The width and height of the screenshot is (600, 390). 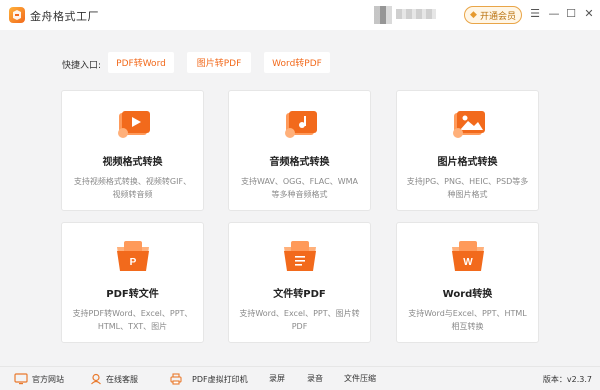 I want to click on pdf-convert-icon: P, so click(x=133, y=256).